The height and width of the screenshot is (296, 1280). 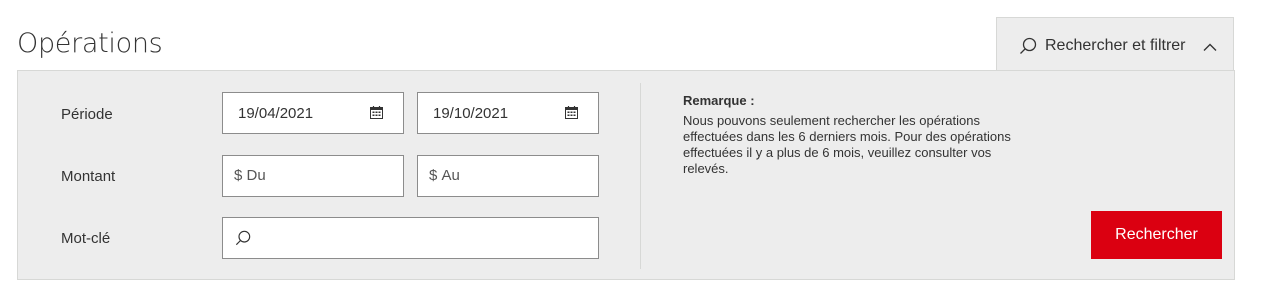 I want to click on period-from-date-field: 19/04/2021, so click(x=313, y=113).